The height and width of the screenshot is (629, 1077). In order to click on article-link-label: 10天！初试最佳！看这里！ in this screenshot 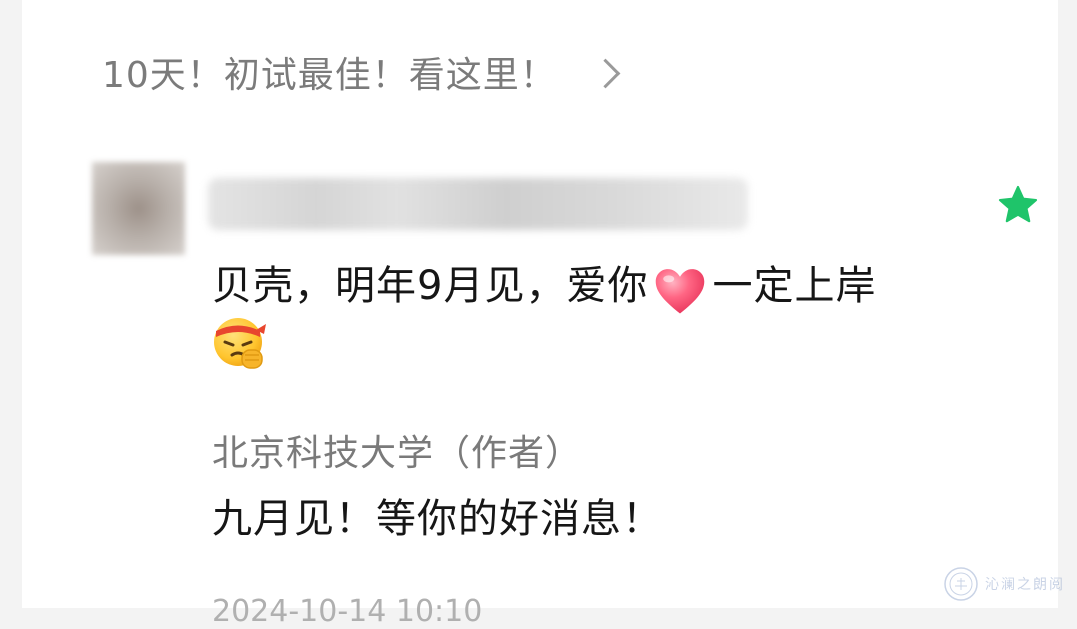, I will do `click(329, 75)`.